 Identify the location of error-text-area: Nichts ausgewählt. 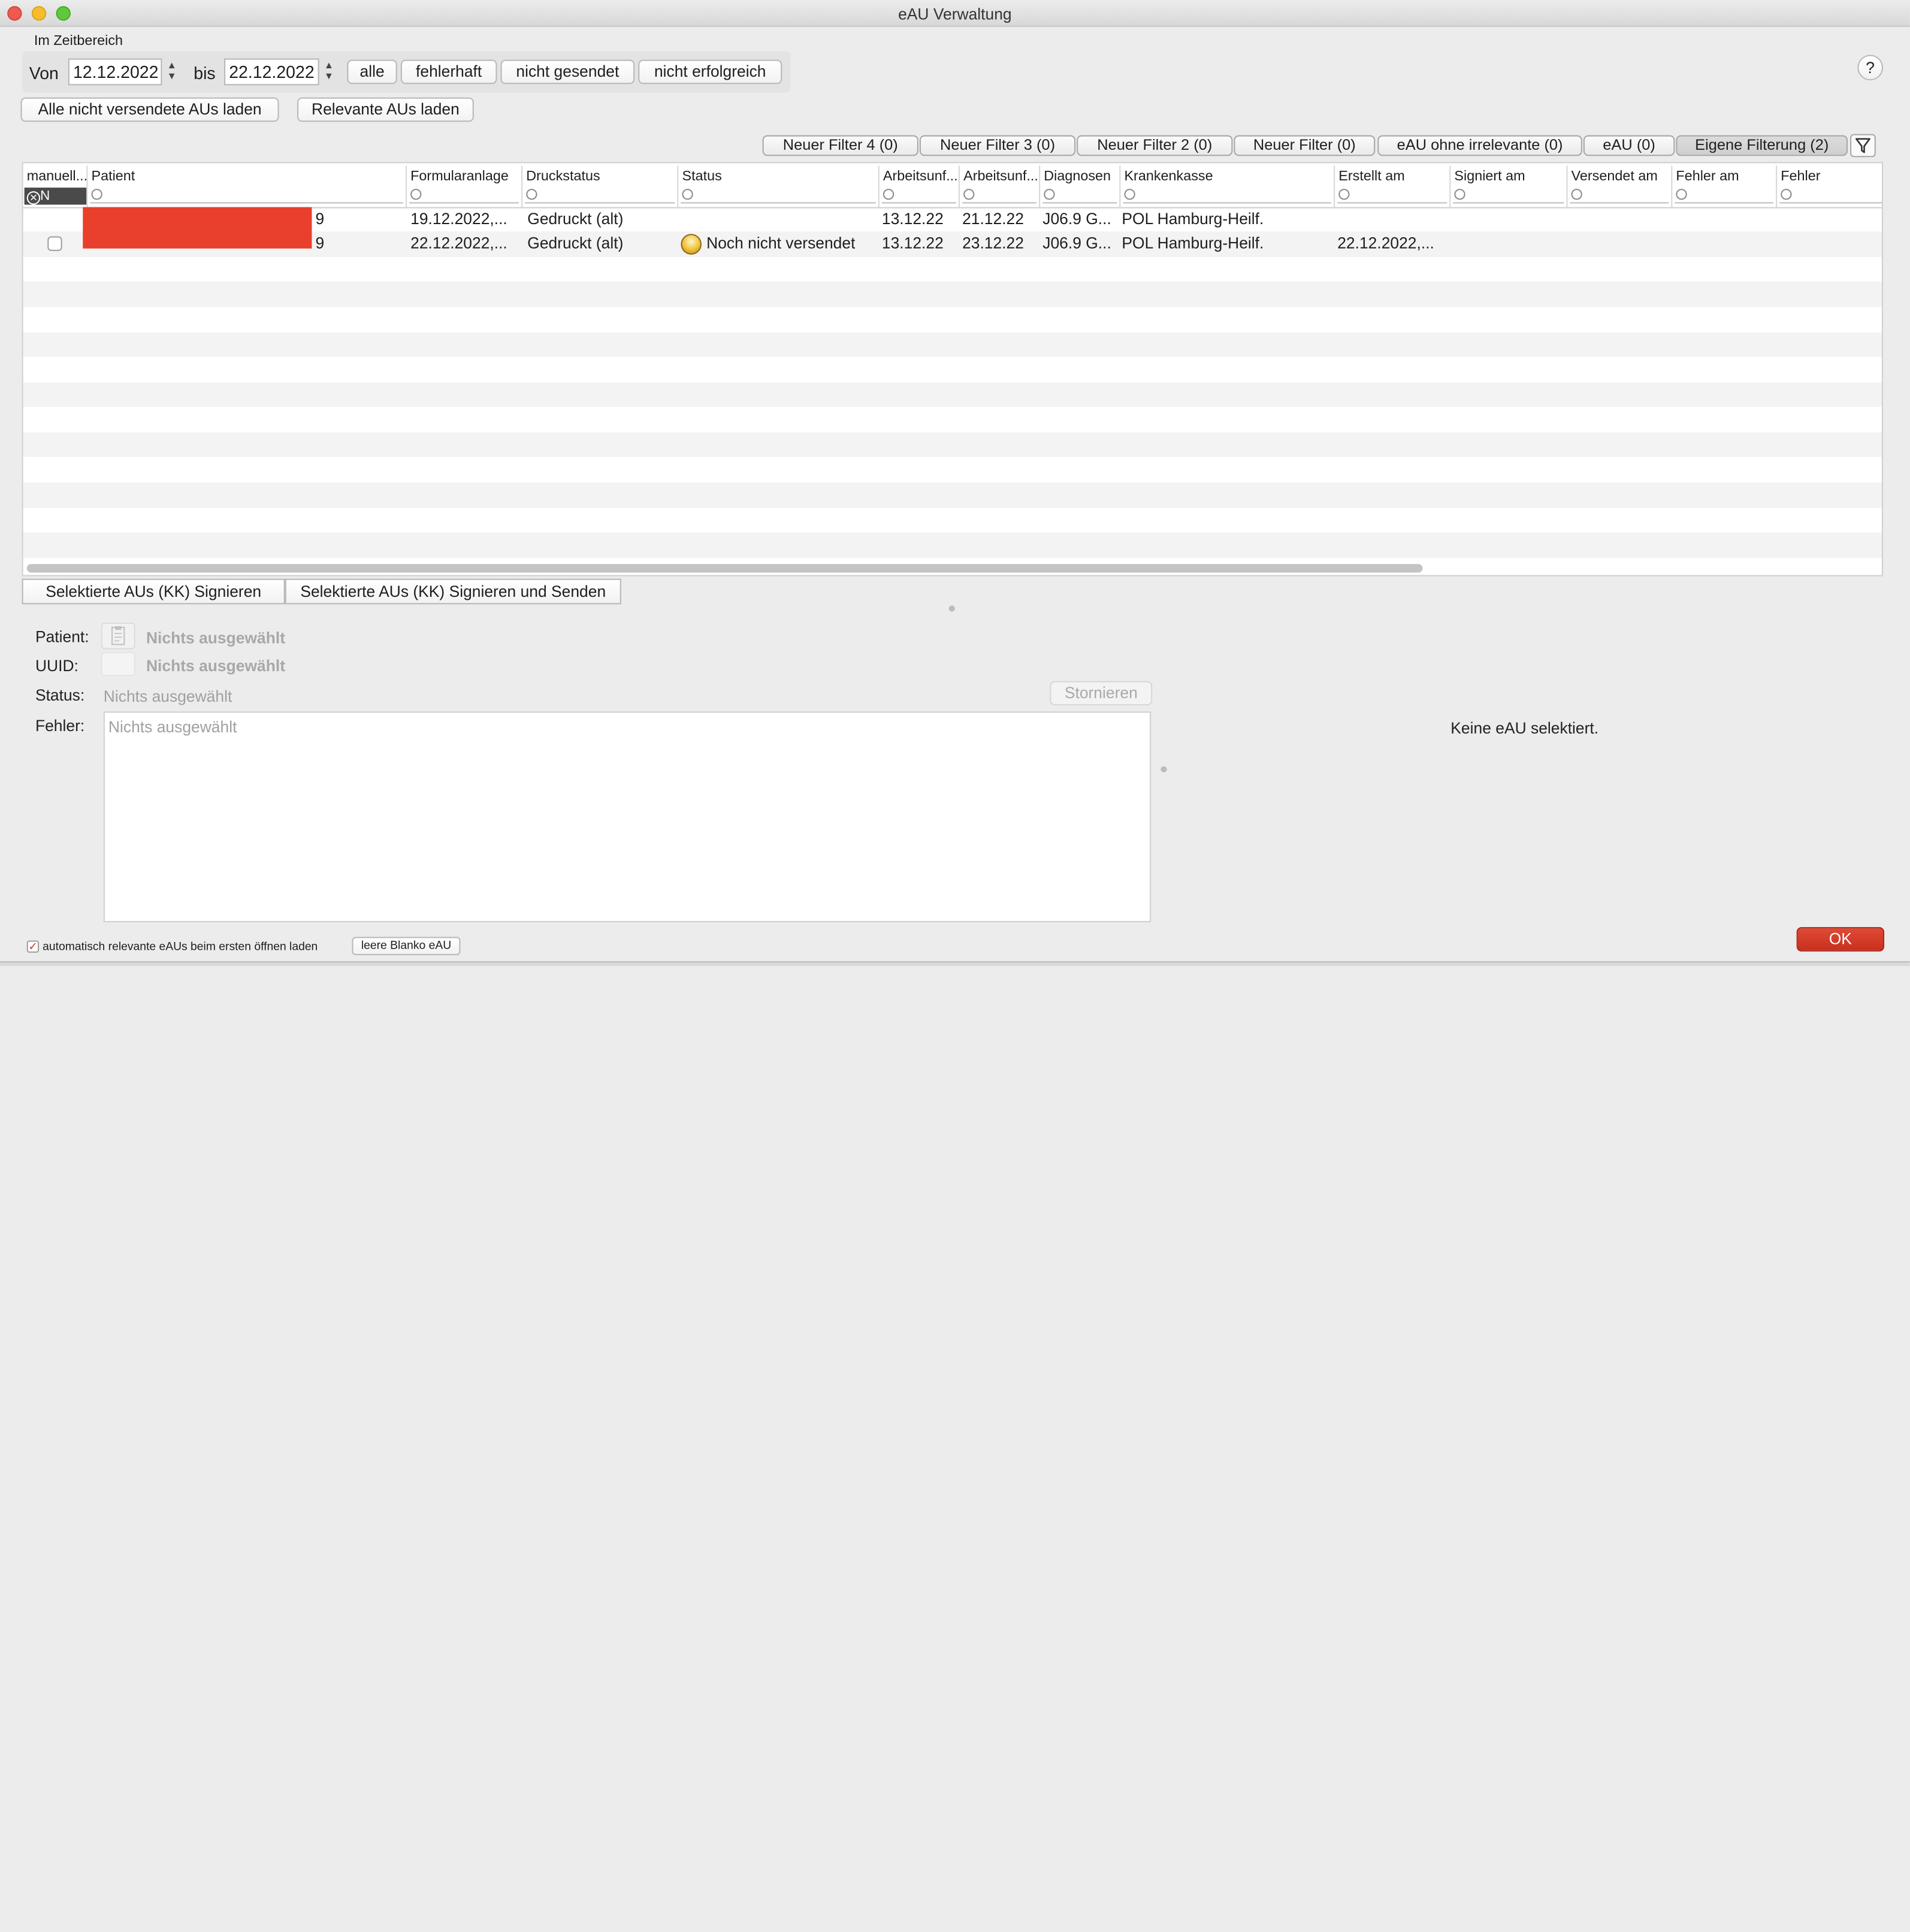
(627, 816).